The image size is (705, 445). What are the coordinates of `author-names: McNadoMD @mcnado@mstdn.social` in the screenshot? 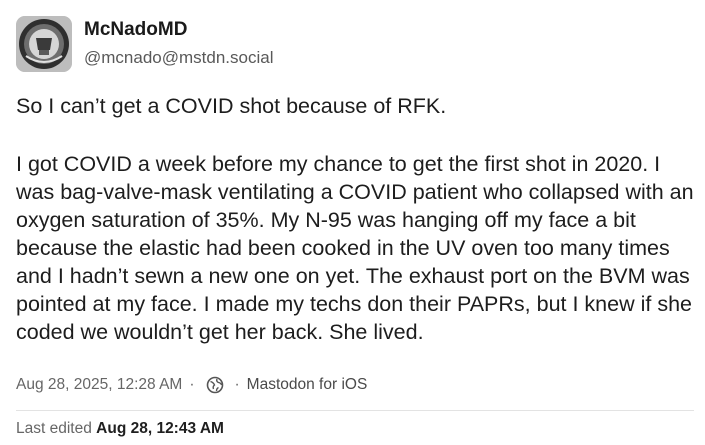 It's located at (178, 44).